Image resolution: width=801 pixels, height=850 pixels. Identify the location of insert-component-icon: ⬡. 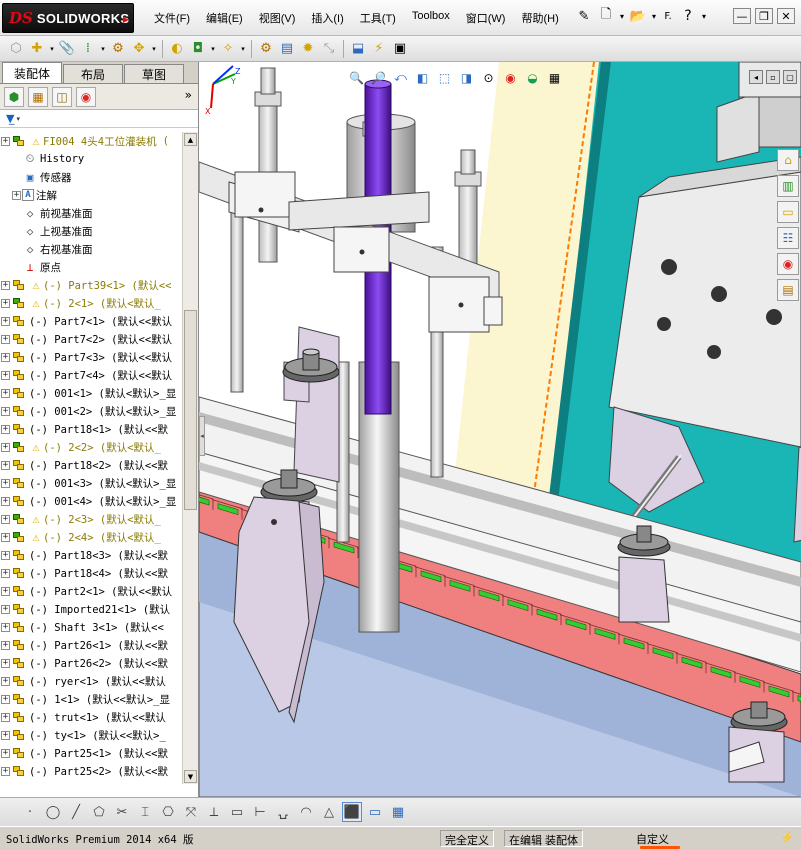
(16, 49).